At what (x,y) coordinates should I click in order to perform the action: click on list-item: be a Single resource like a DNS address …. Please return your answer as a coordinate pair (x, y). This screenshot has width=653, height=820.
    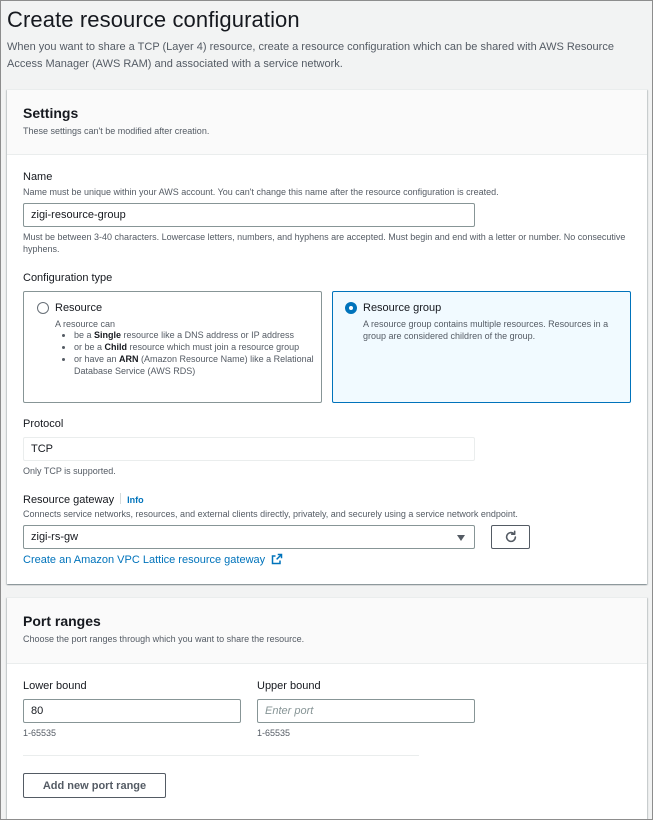
    Looking at the image, I should click on (195, 335).